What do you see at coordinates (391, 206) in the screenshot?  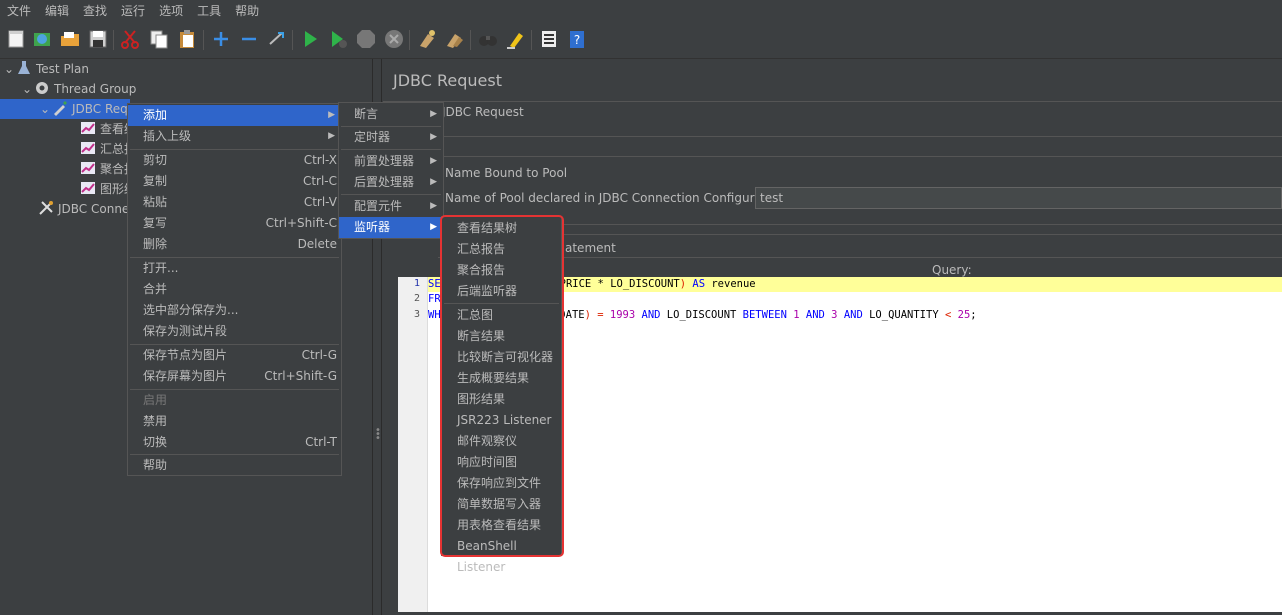 I see `submenu-item-config-elements: 配置元件 ▶` at bounding box center [391, 206].